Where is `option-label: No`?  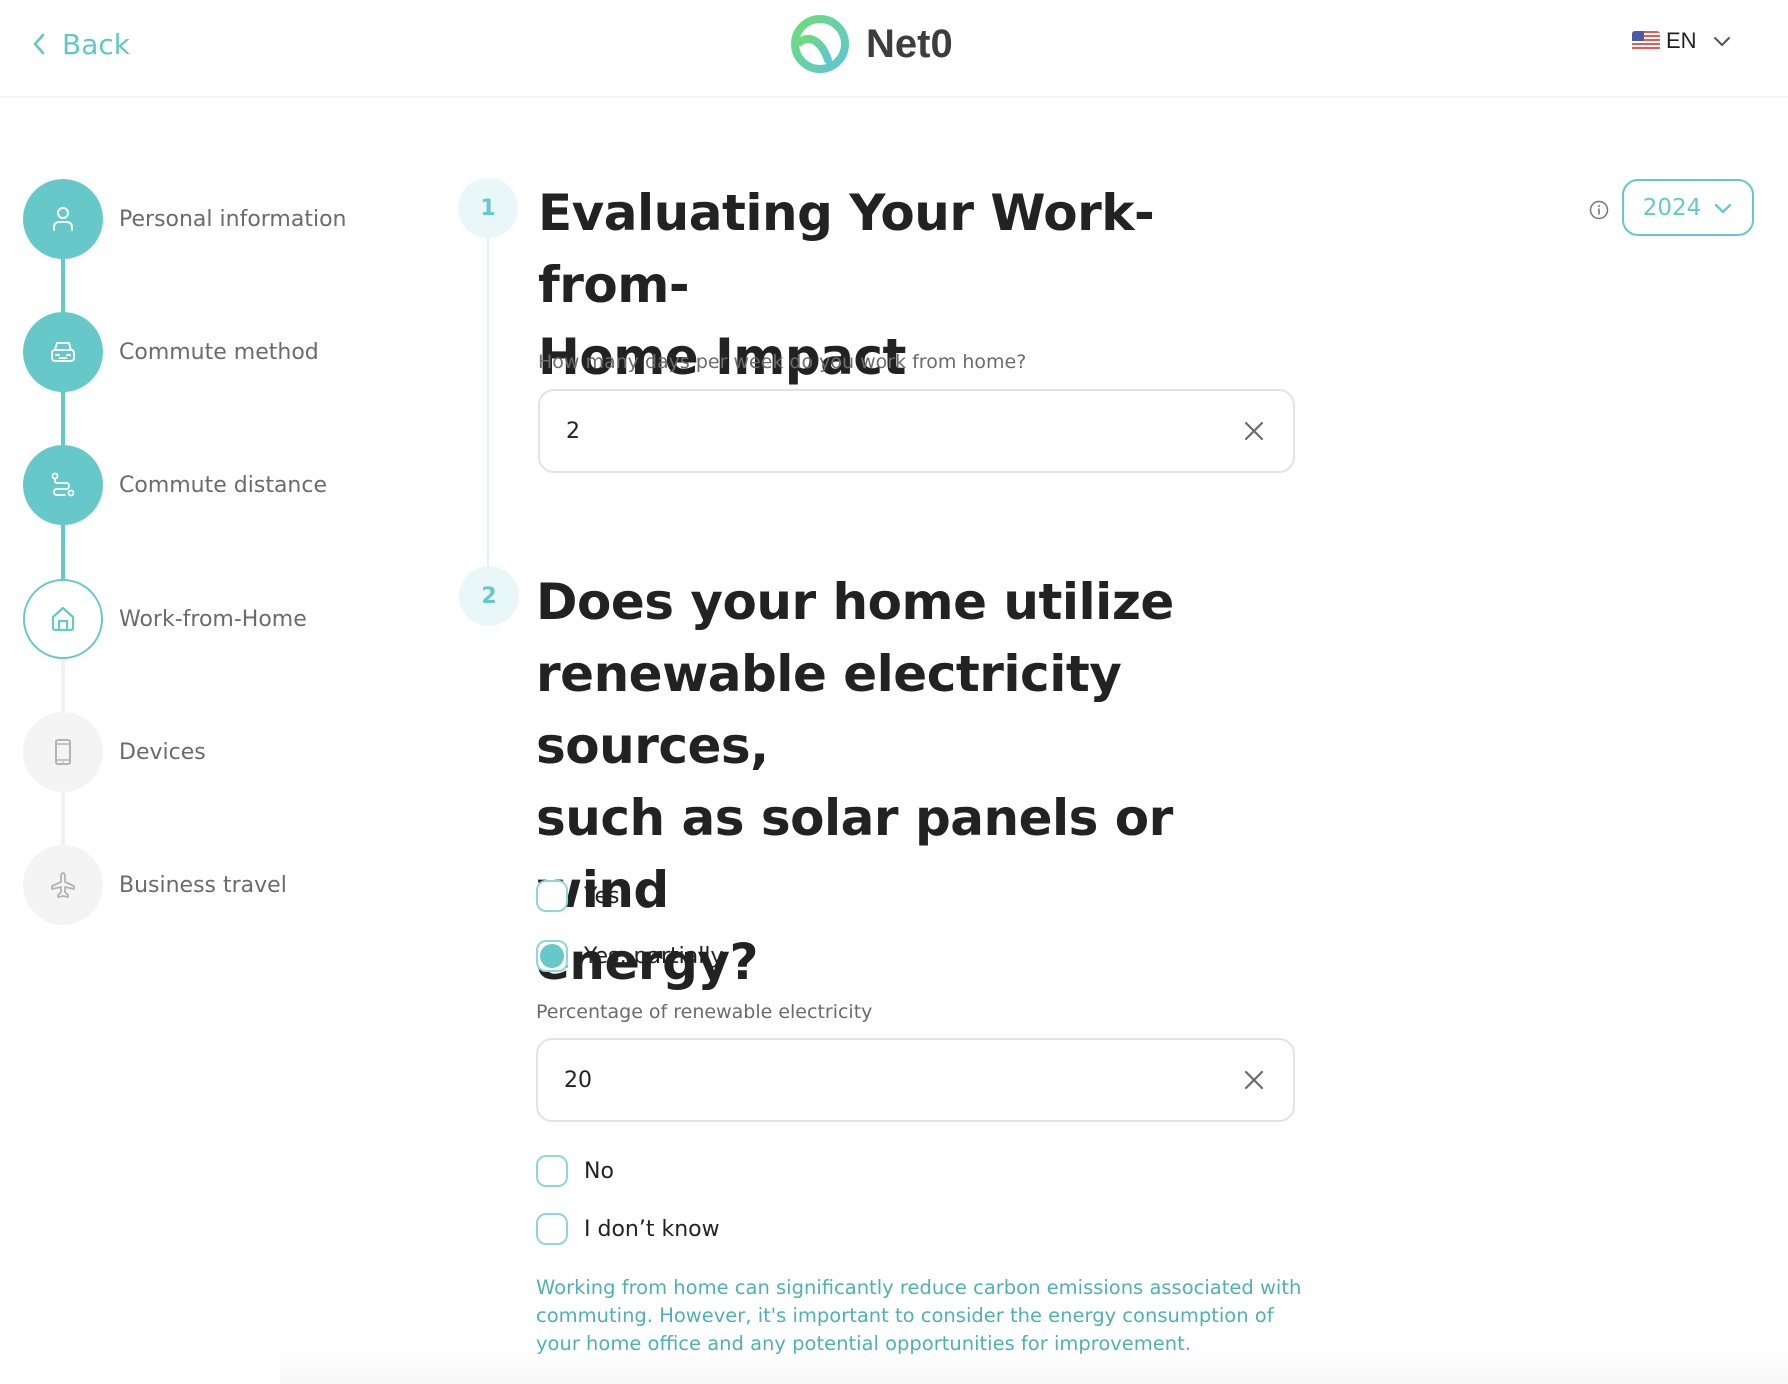
option-label: No is located at coordinates (599, 1171).